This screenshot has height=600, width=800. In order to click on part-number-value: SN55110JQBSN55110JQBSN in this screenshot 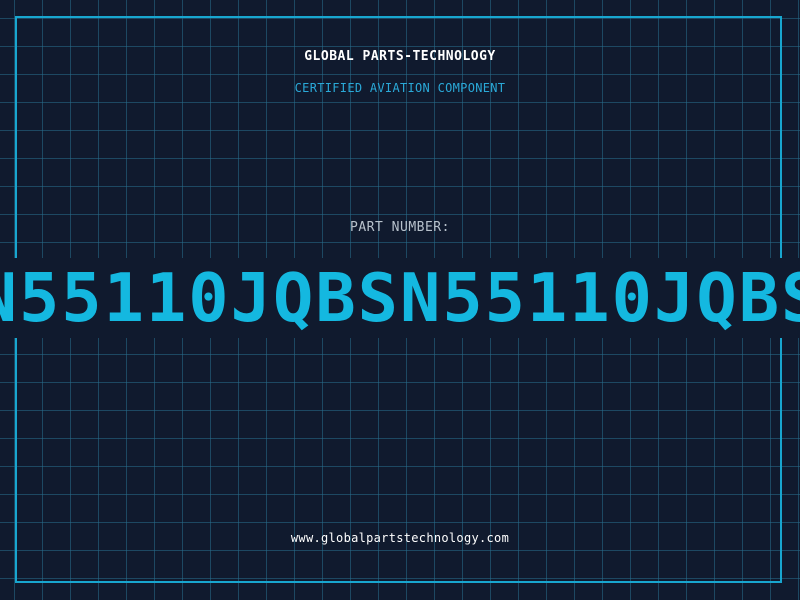, I will do `click(400, 298)`.